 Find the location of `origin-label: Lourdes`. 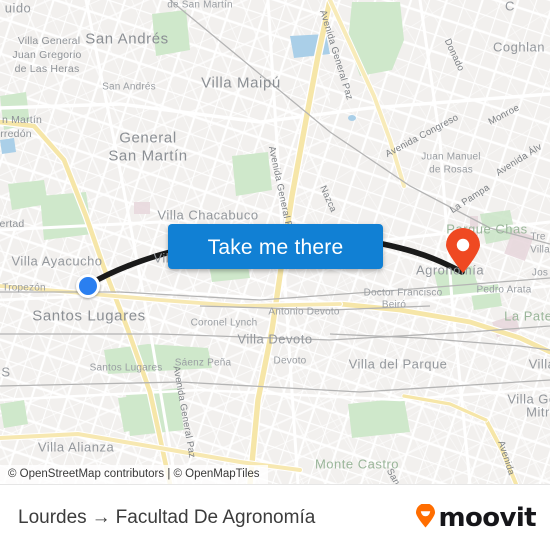

origin-label: Lourdes is located at coordinates (52, 517).